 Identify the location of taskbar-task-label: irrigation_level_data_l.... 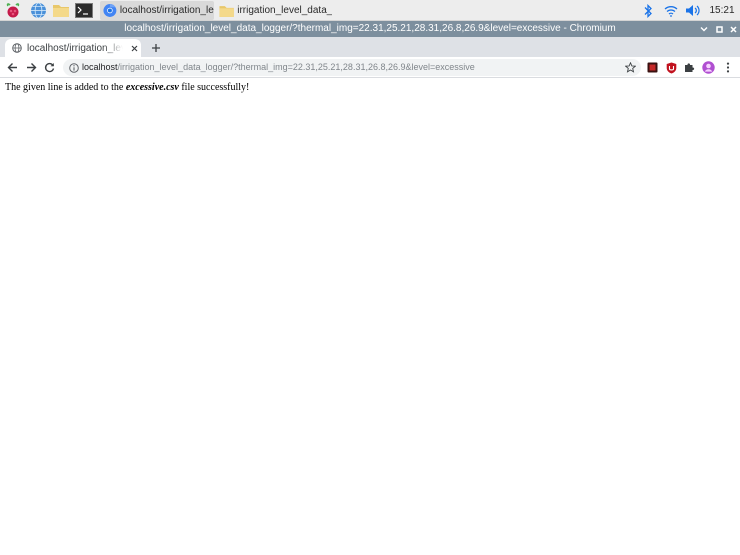
(284, 10).